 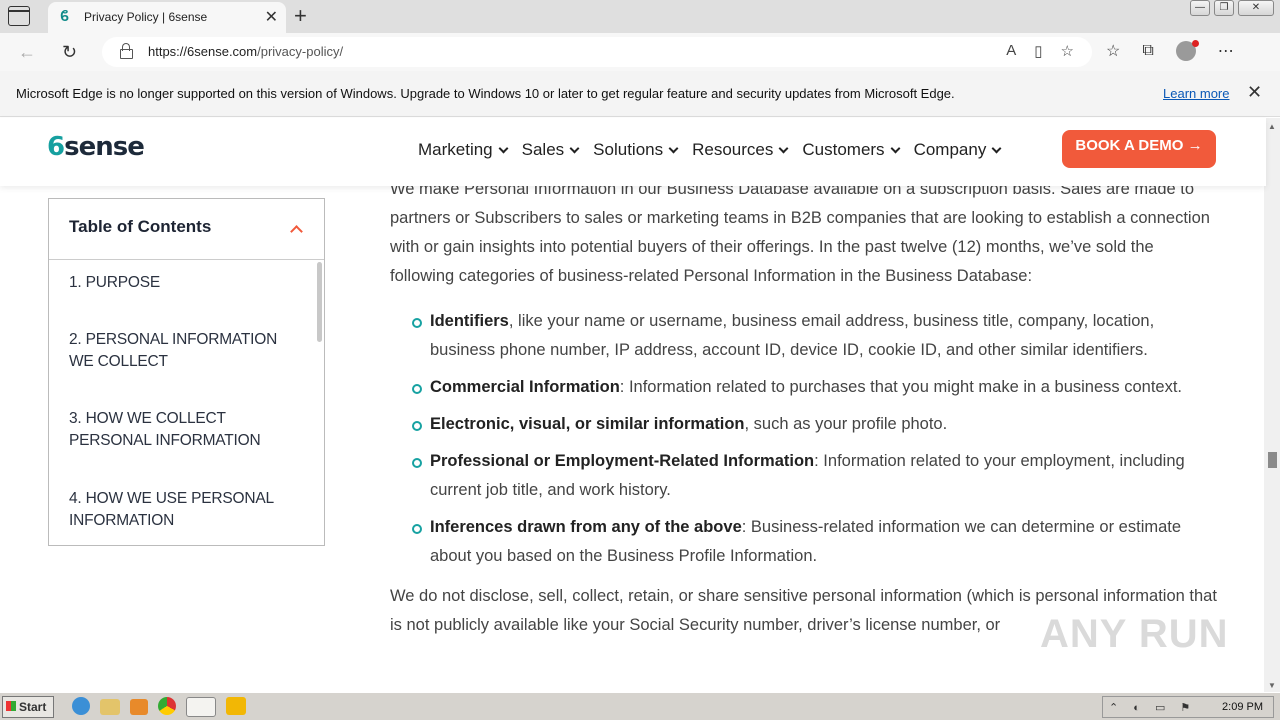 What do you see at coordinates (110, 707) in the screenshot?
I see `folder-icon` at bounding box center [110, 707].